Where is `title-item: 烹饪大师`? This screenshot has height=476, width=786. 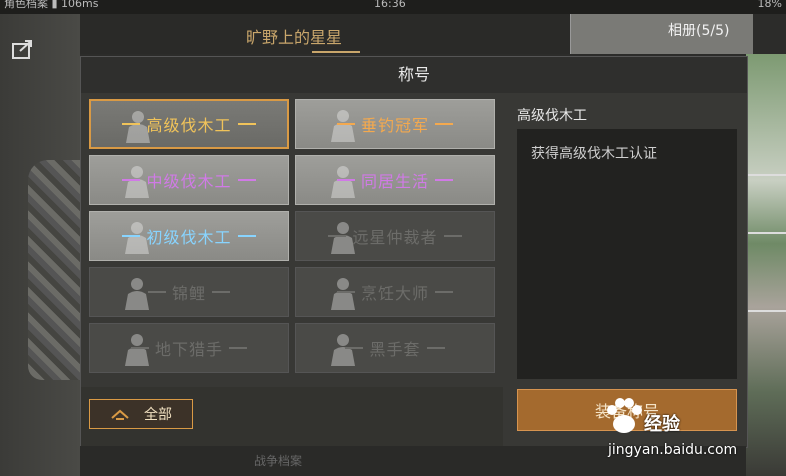
title-item: 烹饪大师 is located at coordinates (395, 292).